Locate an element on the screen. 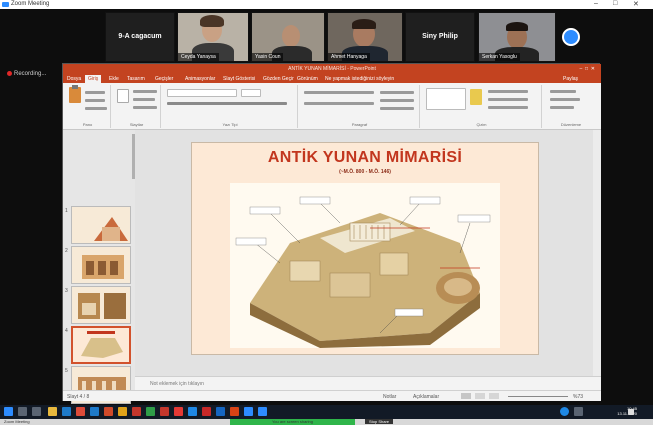 The image size is (653, 425). layout-button is located at coordinates (145, 91).